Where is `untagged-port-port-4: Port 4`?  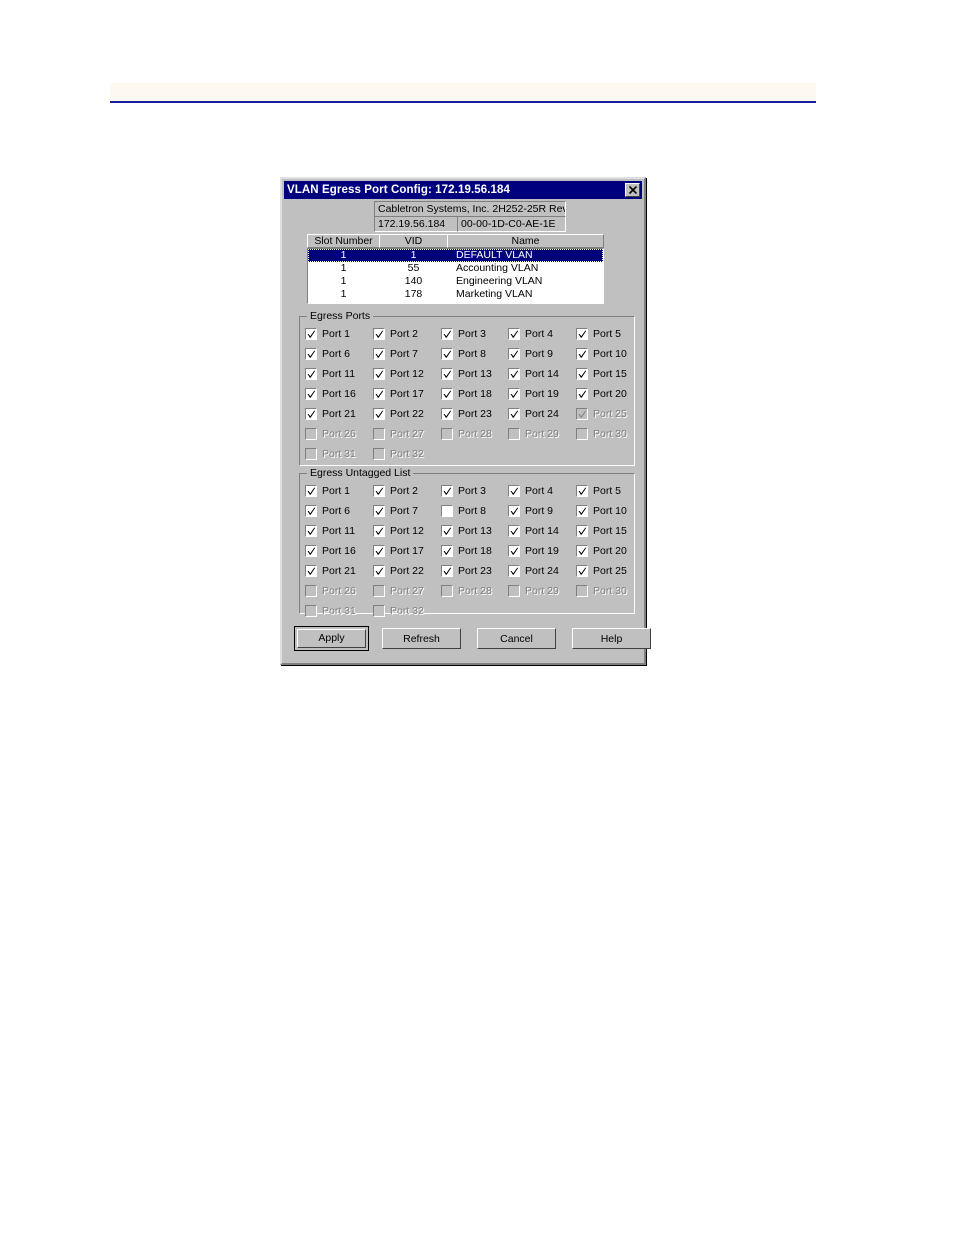 untagged-port-port-4: Port 4 is located at coordinates (530, 490).